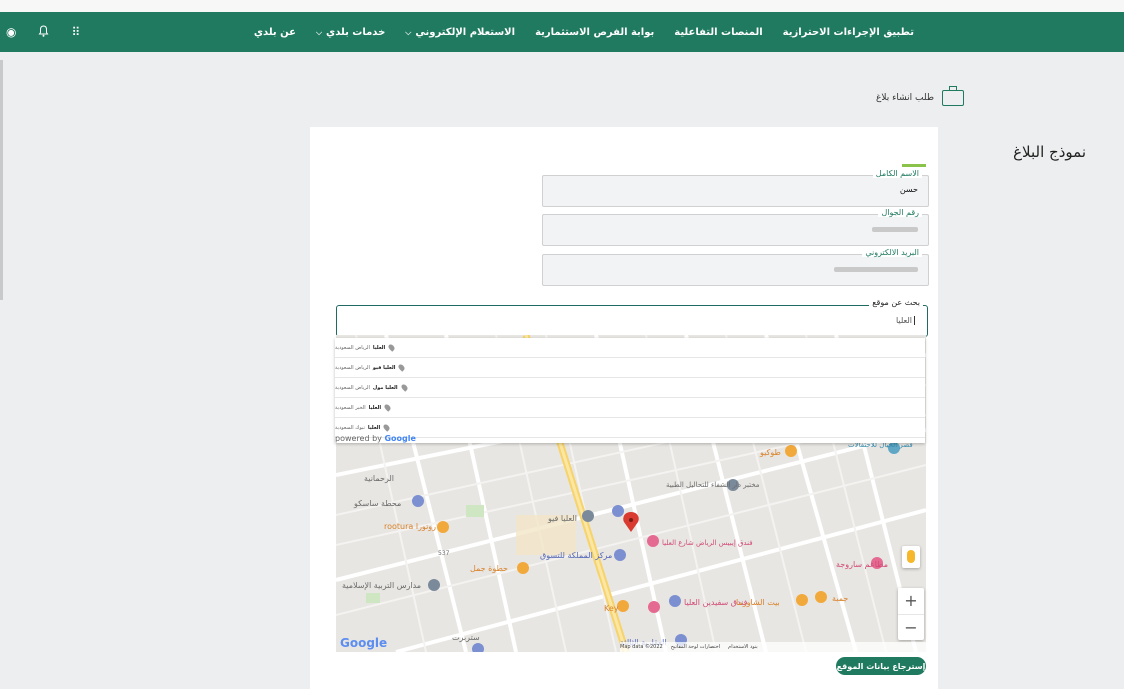 Image resolution: width=1124 pixels, height=689 pixels. Describe the element at coordinates (895, 229) in the screenshot. I see `phone-masked-value` at that location.